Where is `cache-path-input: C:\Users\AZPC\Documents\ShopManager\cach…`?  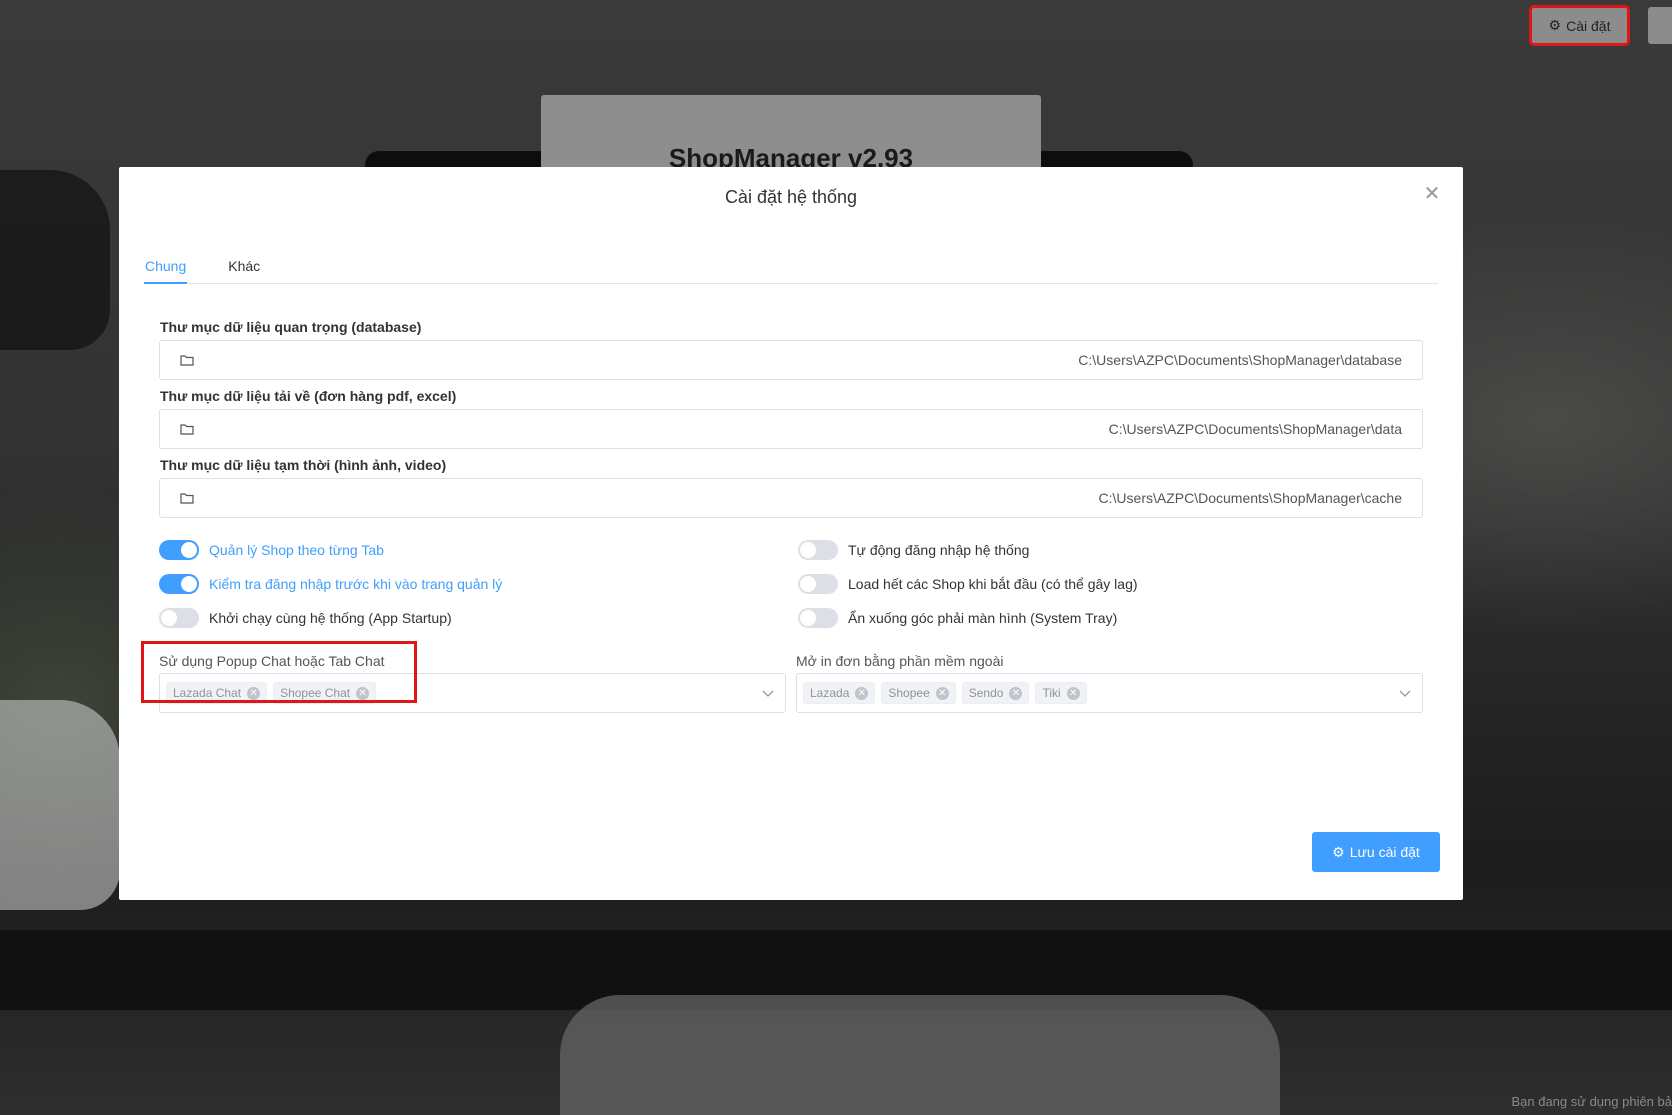 cache-path-input: C:\Users\AZPC\Documents\ShopManager\cach… is located at coordinates (791, 498).